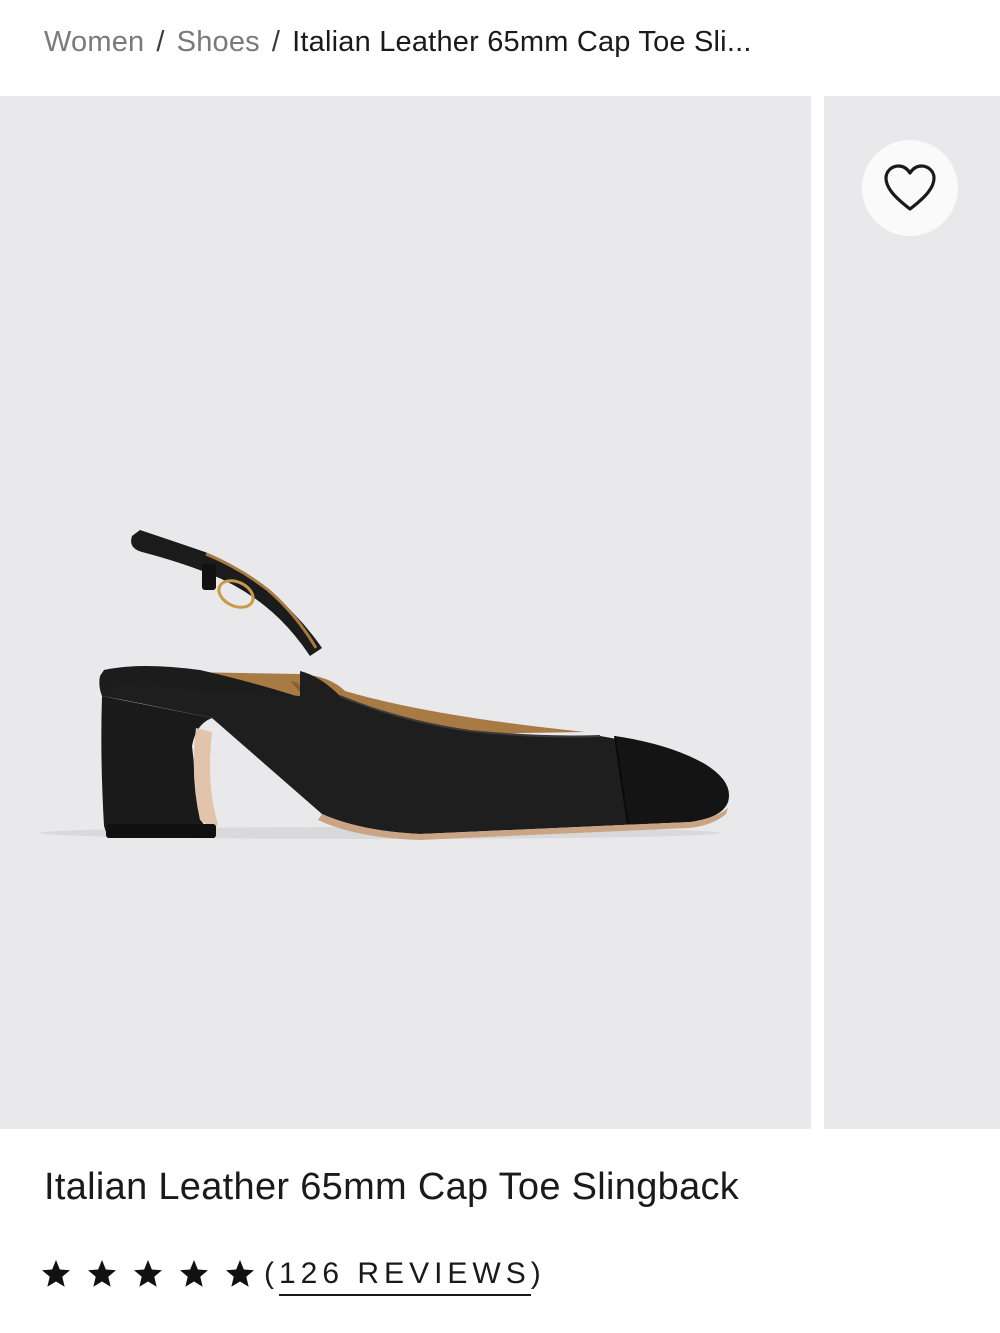  I want to click on heart-outline-icon, so click(910, 187).